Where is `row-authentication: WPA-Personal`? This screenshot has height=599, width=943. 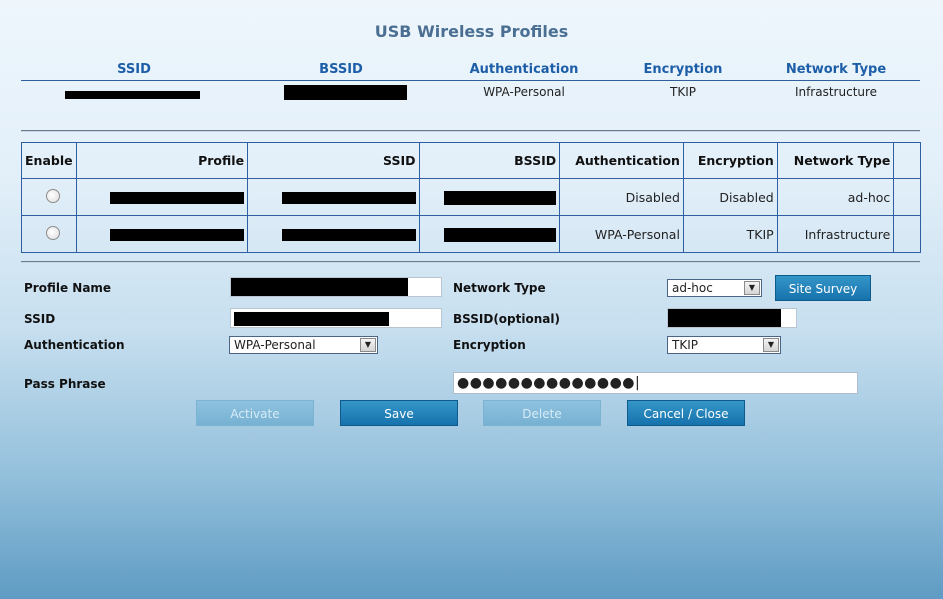 row-authentication: WPA-Personal is located at coordinates (621, 234).